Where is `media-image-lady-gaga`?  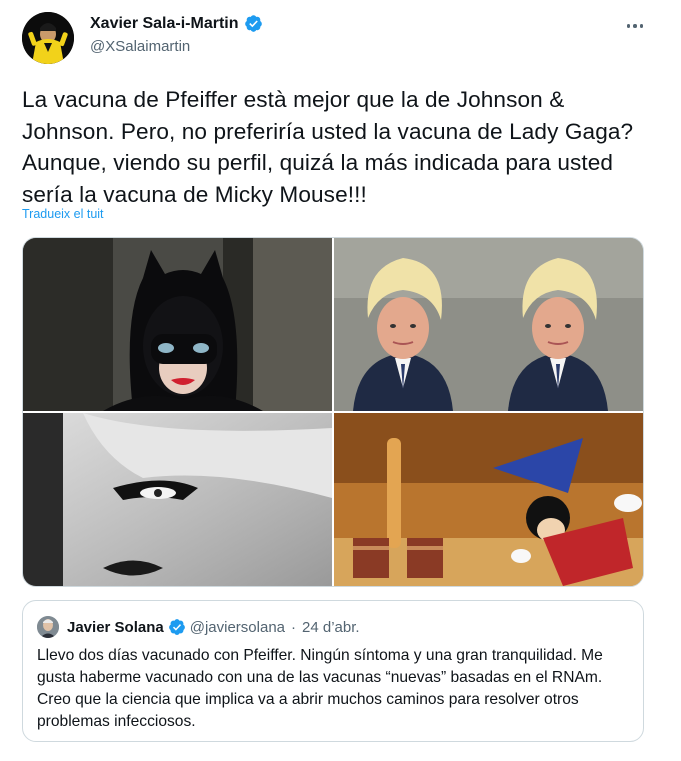
media-image-lady-gaga is located at coordinates (177, 499).